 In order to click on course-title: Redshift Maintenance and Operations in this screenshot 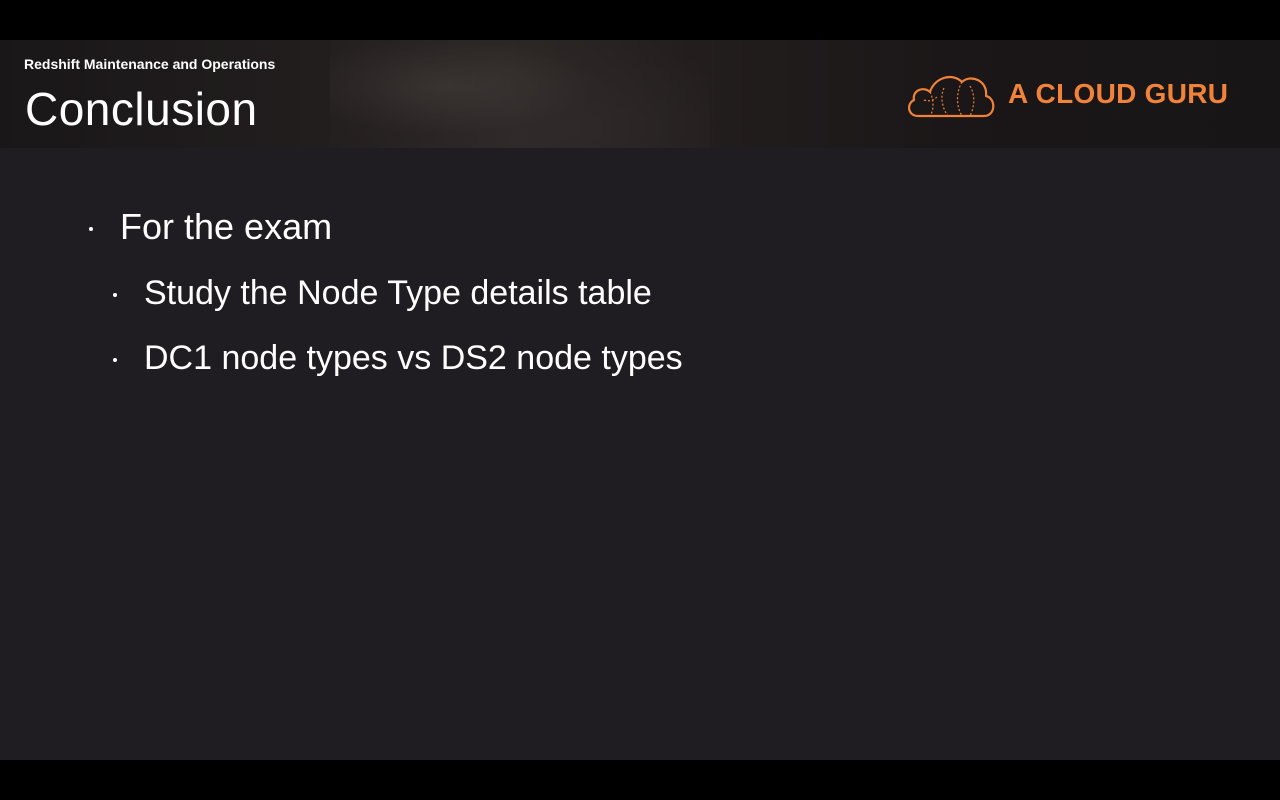, I will do `click(150, 64)`.